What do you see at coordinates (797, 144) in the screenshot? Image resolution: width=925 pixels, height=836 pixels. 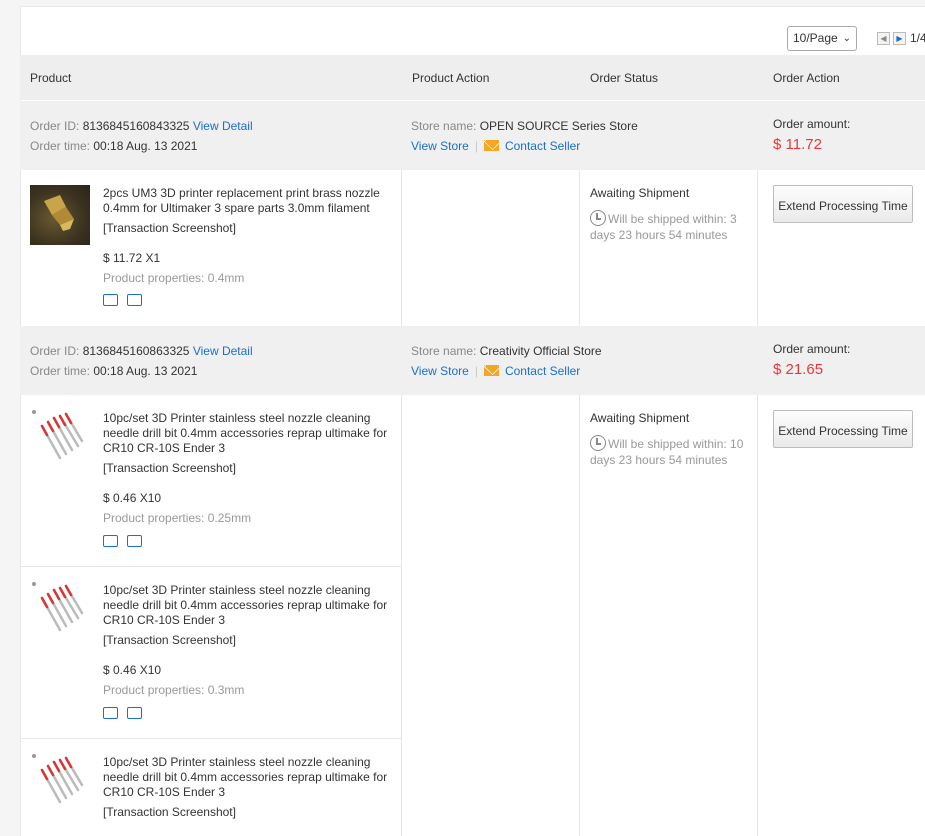 I see `order-amount: $ 11.72` at bounding box center [797, 144].